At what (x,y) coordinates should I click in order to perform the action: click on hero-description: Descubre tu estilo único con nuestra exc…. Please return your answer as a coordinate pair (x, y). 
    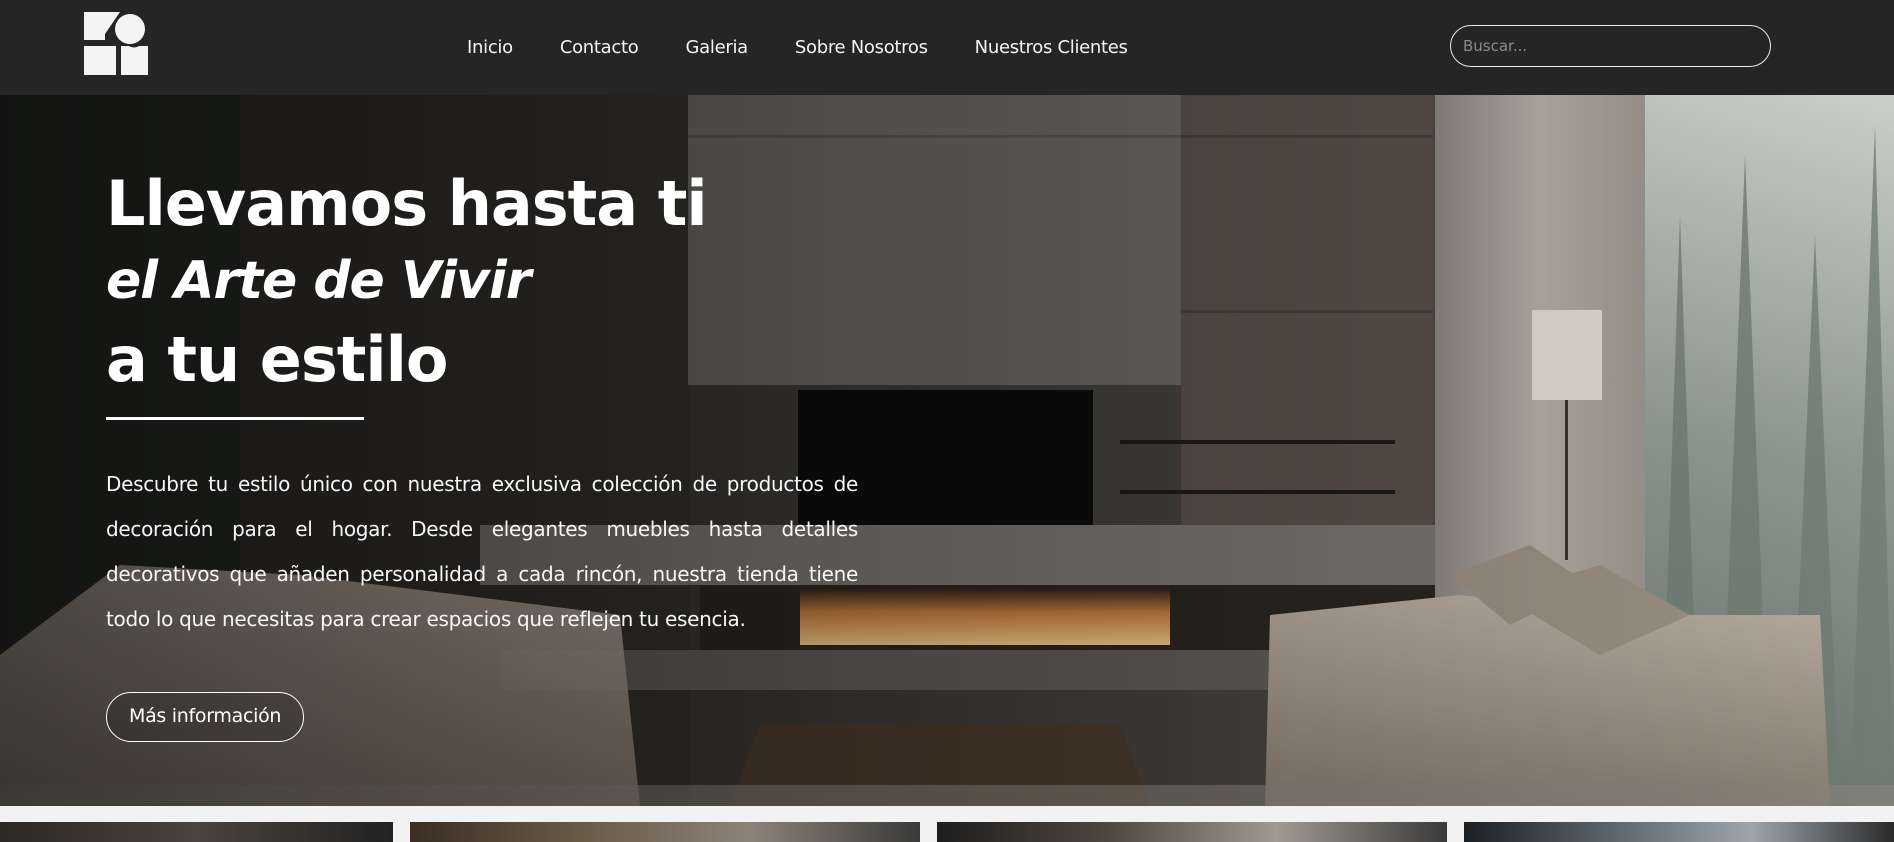
    Looking at the image, I should click on (482, 551).